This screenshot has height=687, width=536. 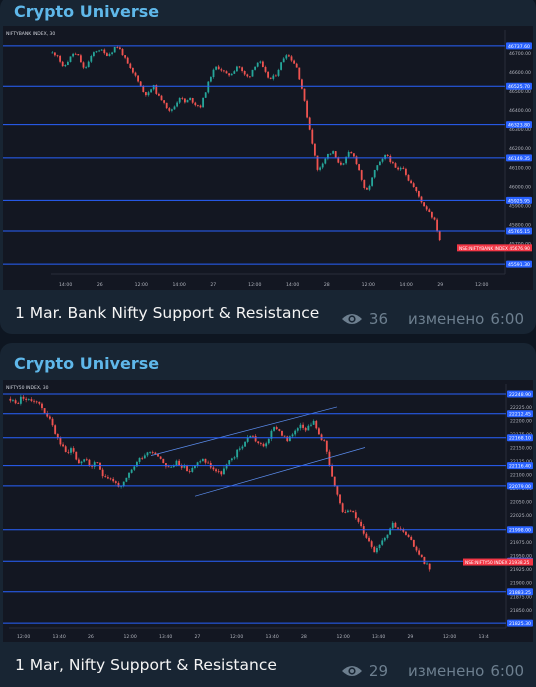 What do you see at coordinates (351, 319) in the screenshot?
I see `views-eye-icon` at bounding box center [351, 319].